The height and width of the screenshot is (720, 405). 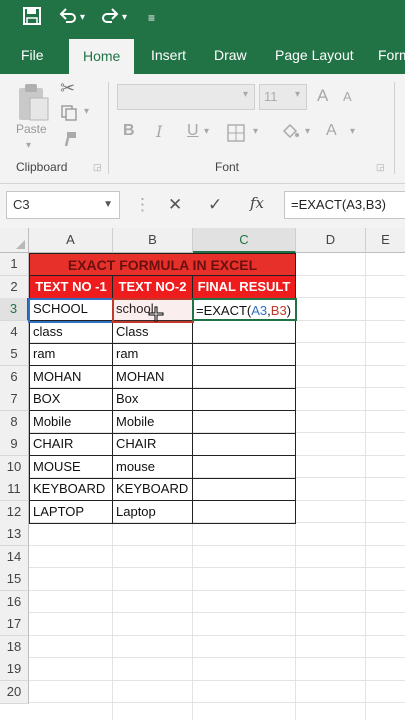 What do you see at coordinates (14, 512) in the screenshot?
I see `row-header-12: 12` at bounding box center [14, 512].